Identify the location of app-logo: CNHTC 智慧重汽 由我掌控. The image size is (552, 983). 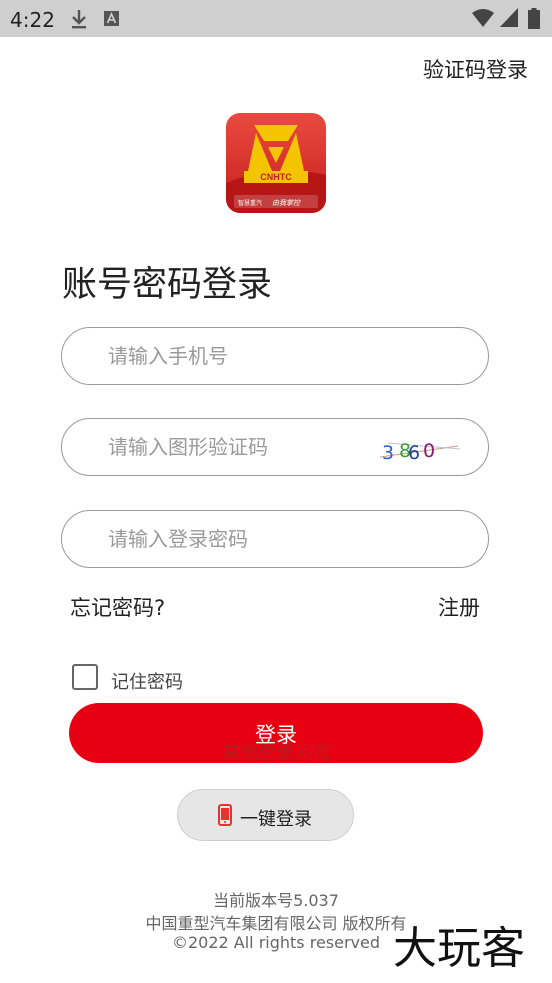
(276, 163).